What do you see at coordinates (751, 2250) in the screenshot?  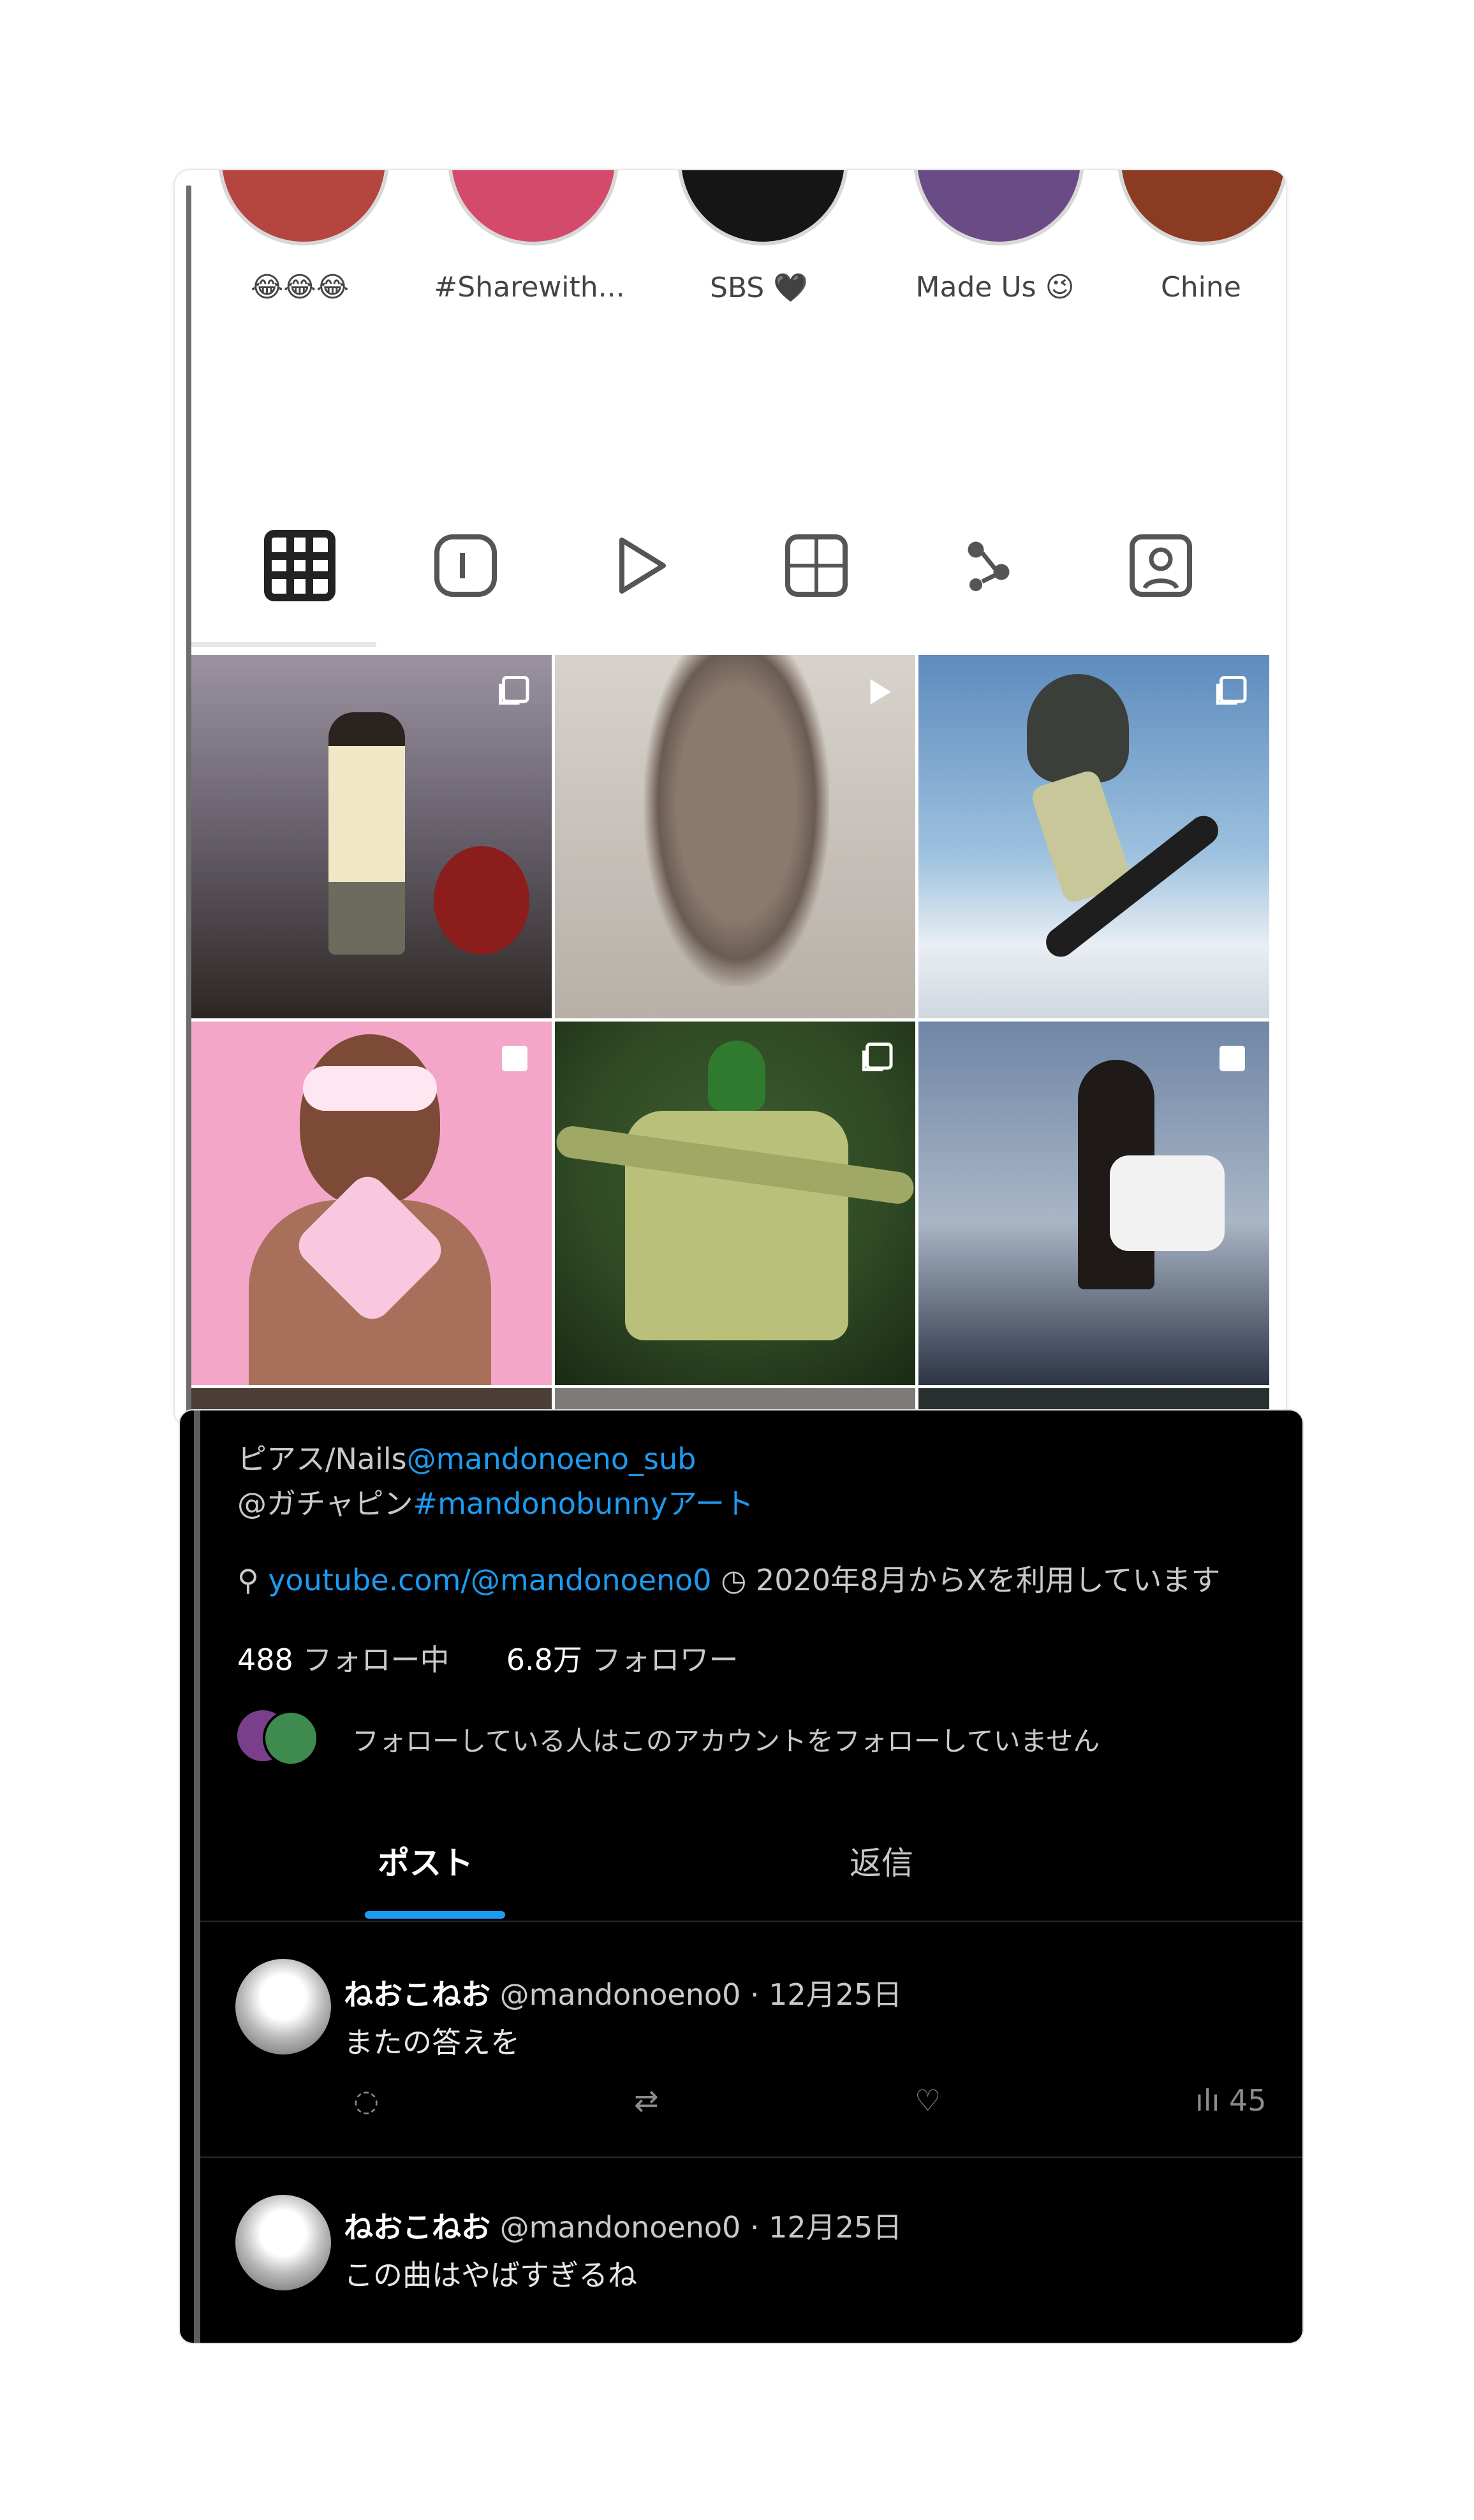 I see `post-item: ねおこねお @mandonoeno0 · 12月25日 この曲はやばすぎるね` at bounding box center [751, 2250].